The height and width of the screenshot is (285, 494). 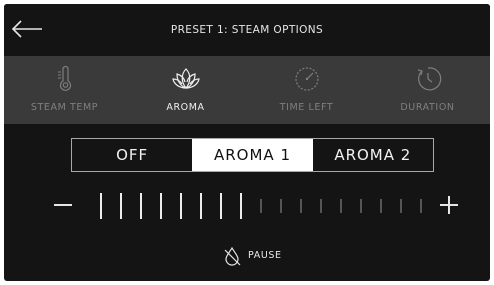 I want to click on lotus-icon, so click(x=185, y=78).